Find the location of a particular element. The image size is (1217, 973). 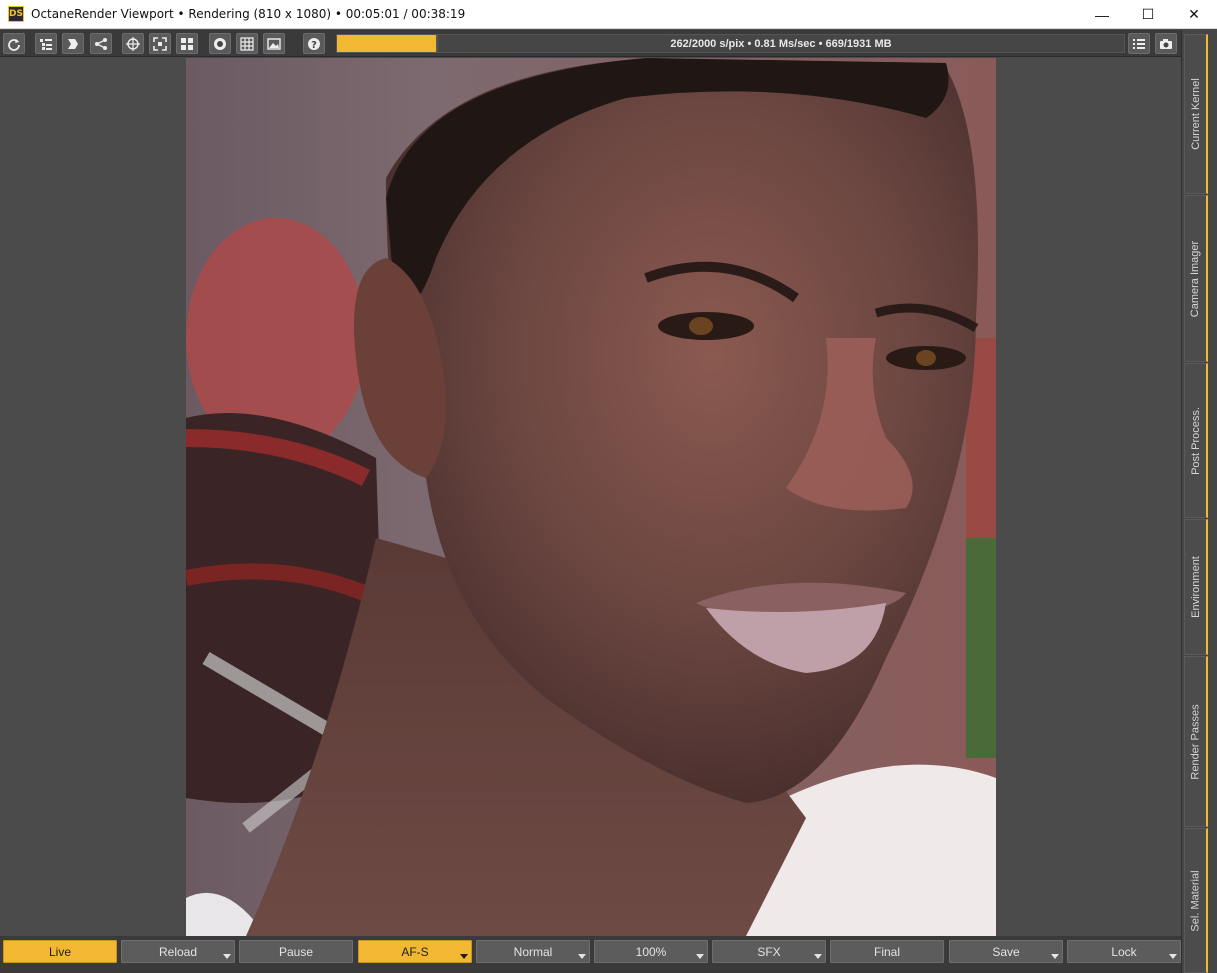

help-button: ? is located at coordinates (314, 43).